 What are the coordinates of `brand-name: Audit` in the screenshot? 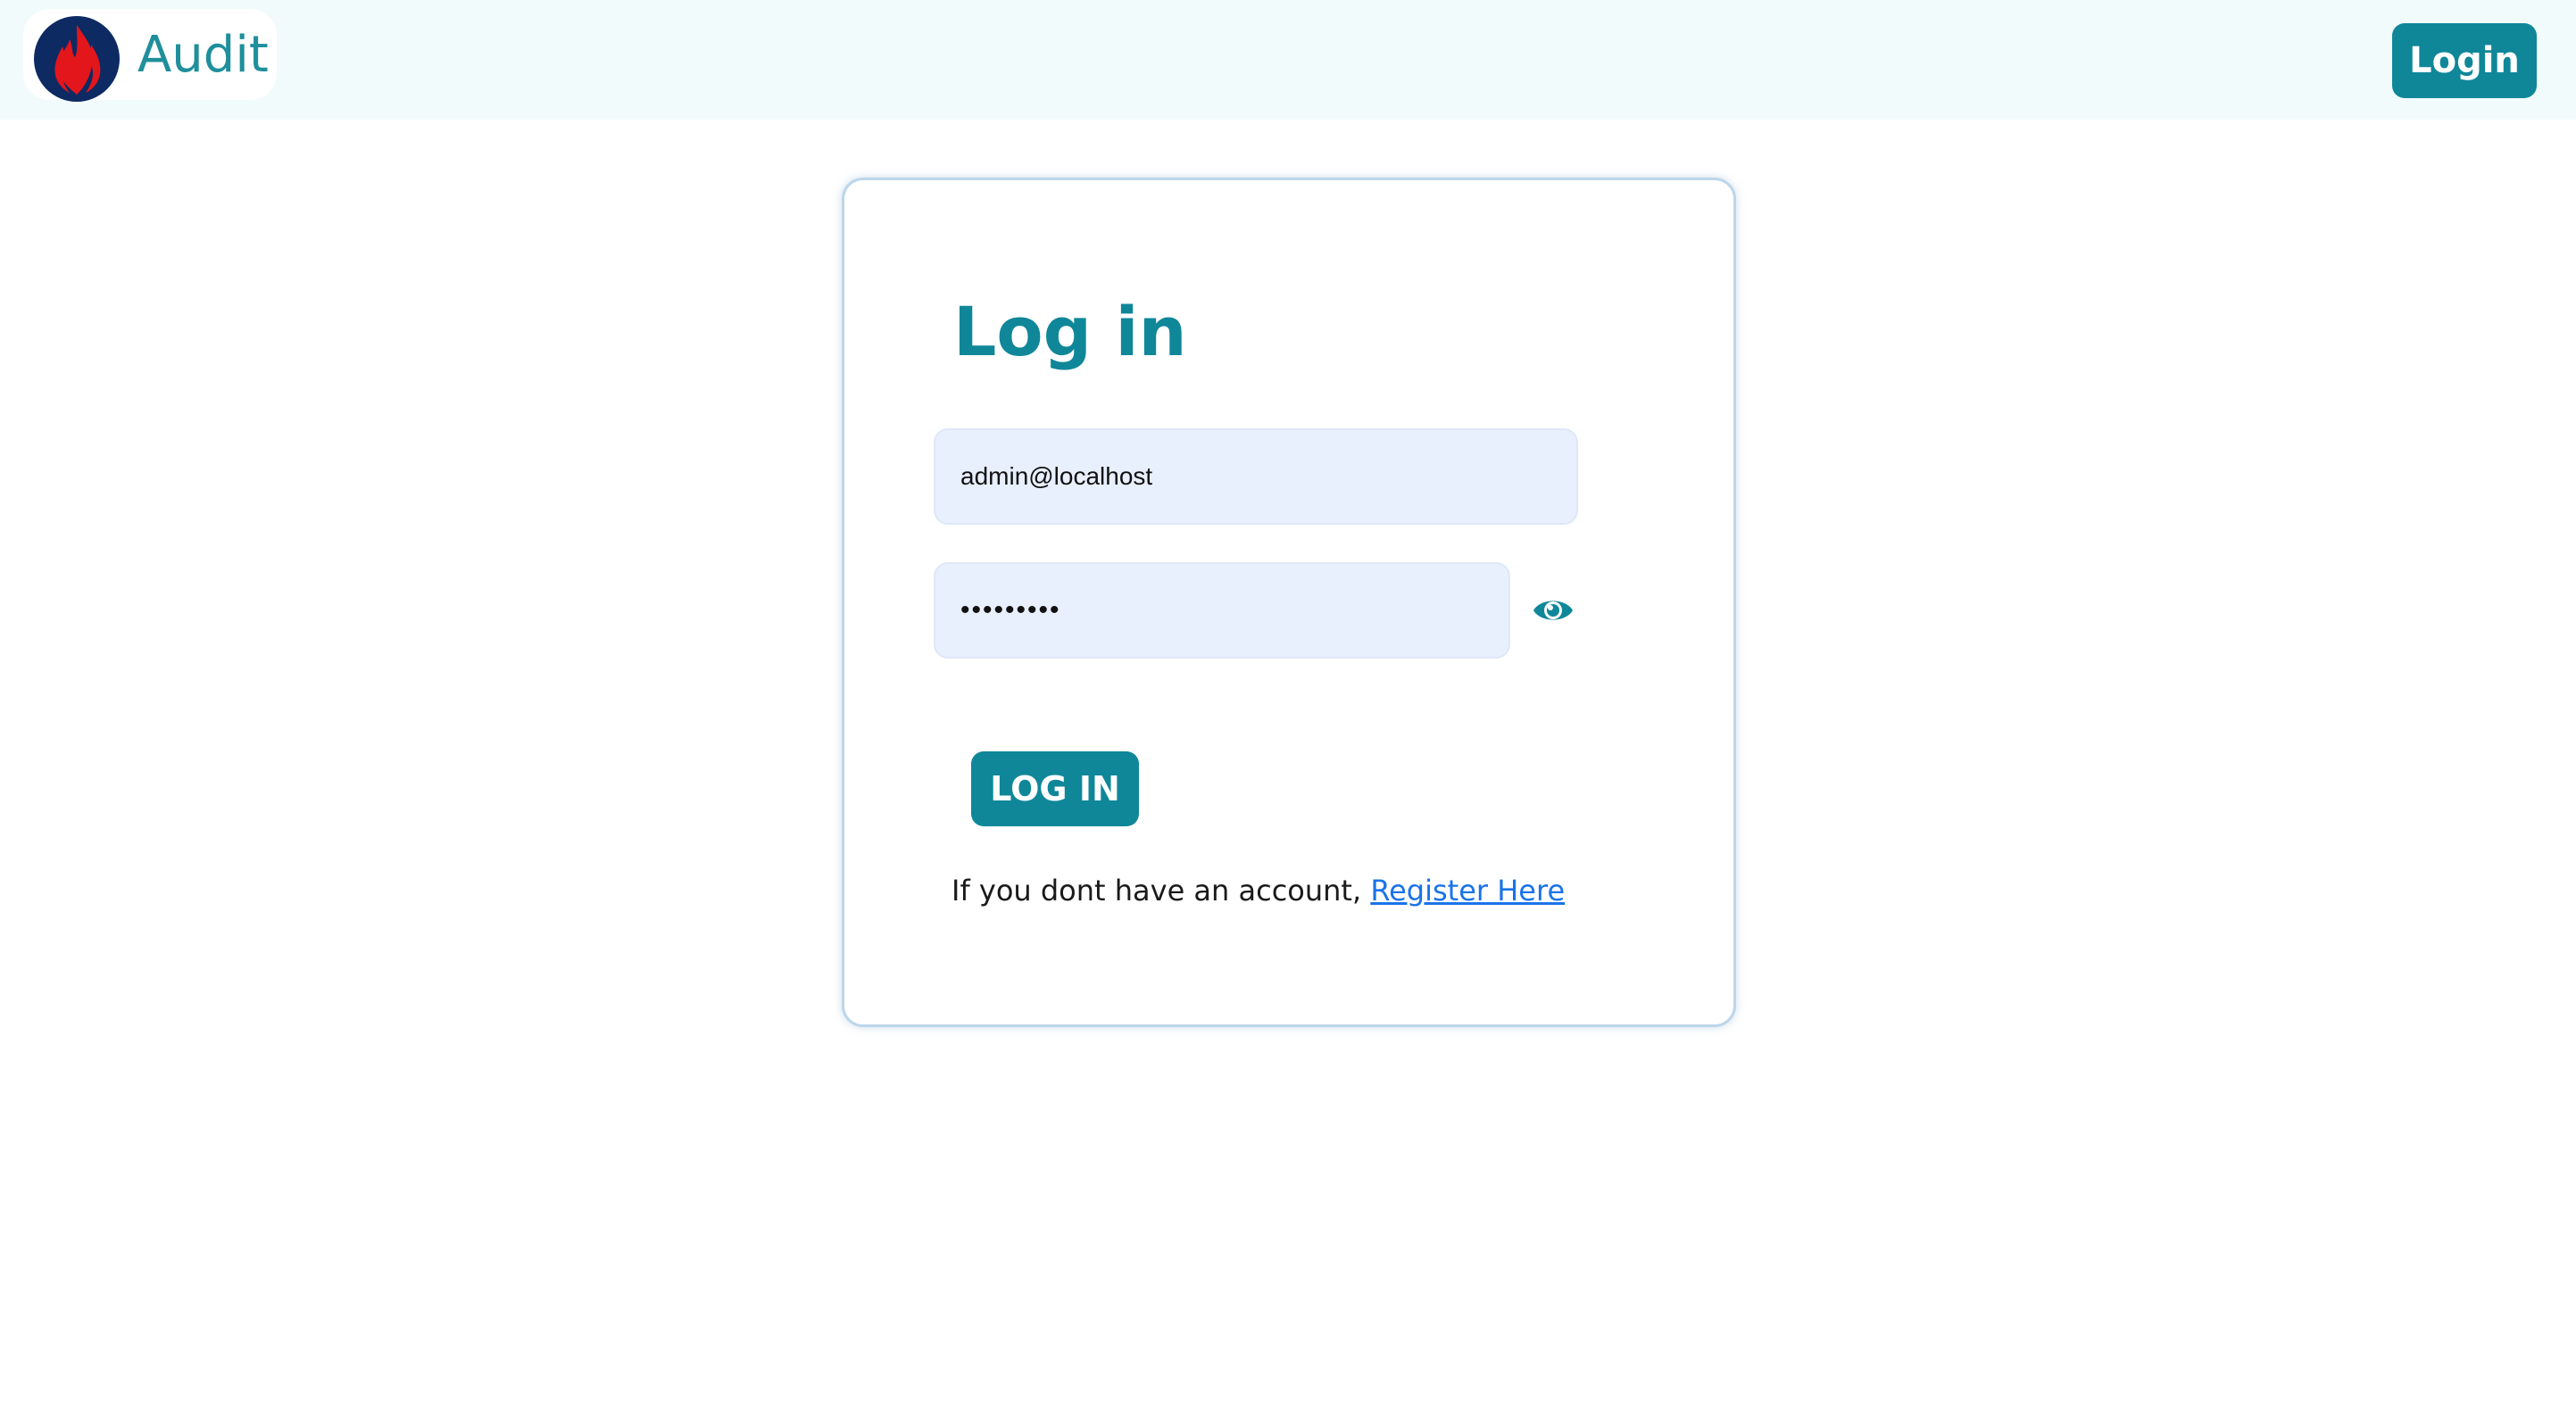 It's located at (203, 55).